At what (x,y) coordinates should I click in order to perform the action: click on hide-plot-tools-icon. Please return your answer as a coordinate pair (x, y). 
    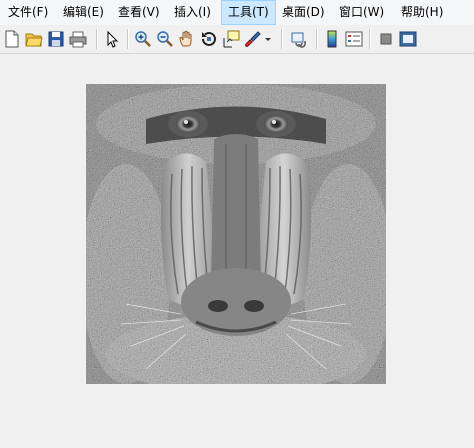
    Looking at the image, I should click on (386, 39).